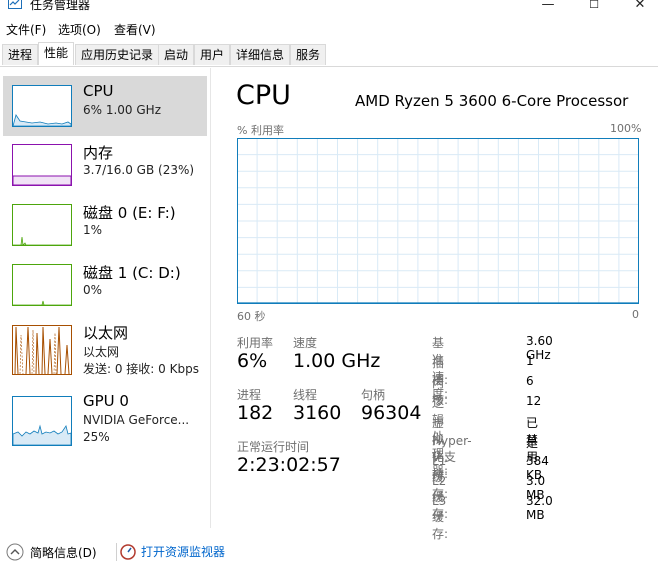 This screenshot has width=658, height=562. What do you see at coordinates (329, 550) in the screenshot?
I see `footer: 简略信息(D) 打开资源监视器` at bounding box center [329, 550].